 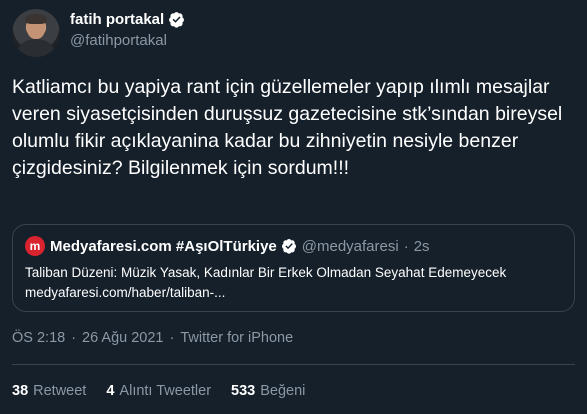 I want to click on tweet-source: Twitter for iPhone, so click(x=236, y=338).